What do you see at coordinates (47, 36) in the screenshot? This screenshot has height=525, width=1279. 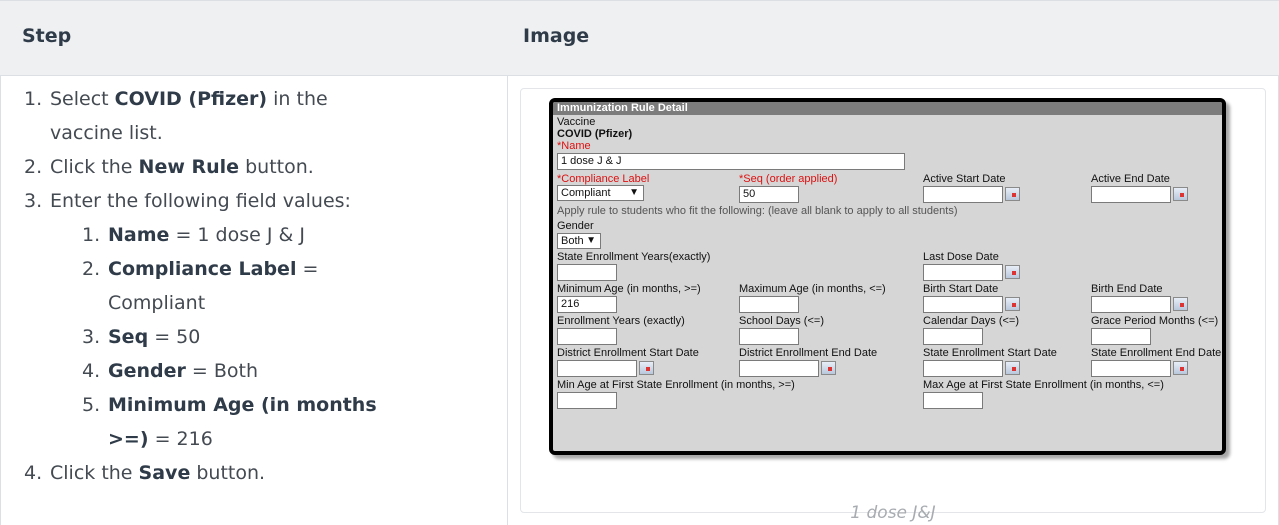 I see `header-step: Step` at bounding box center [47, 36].